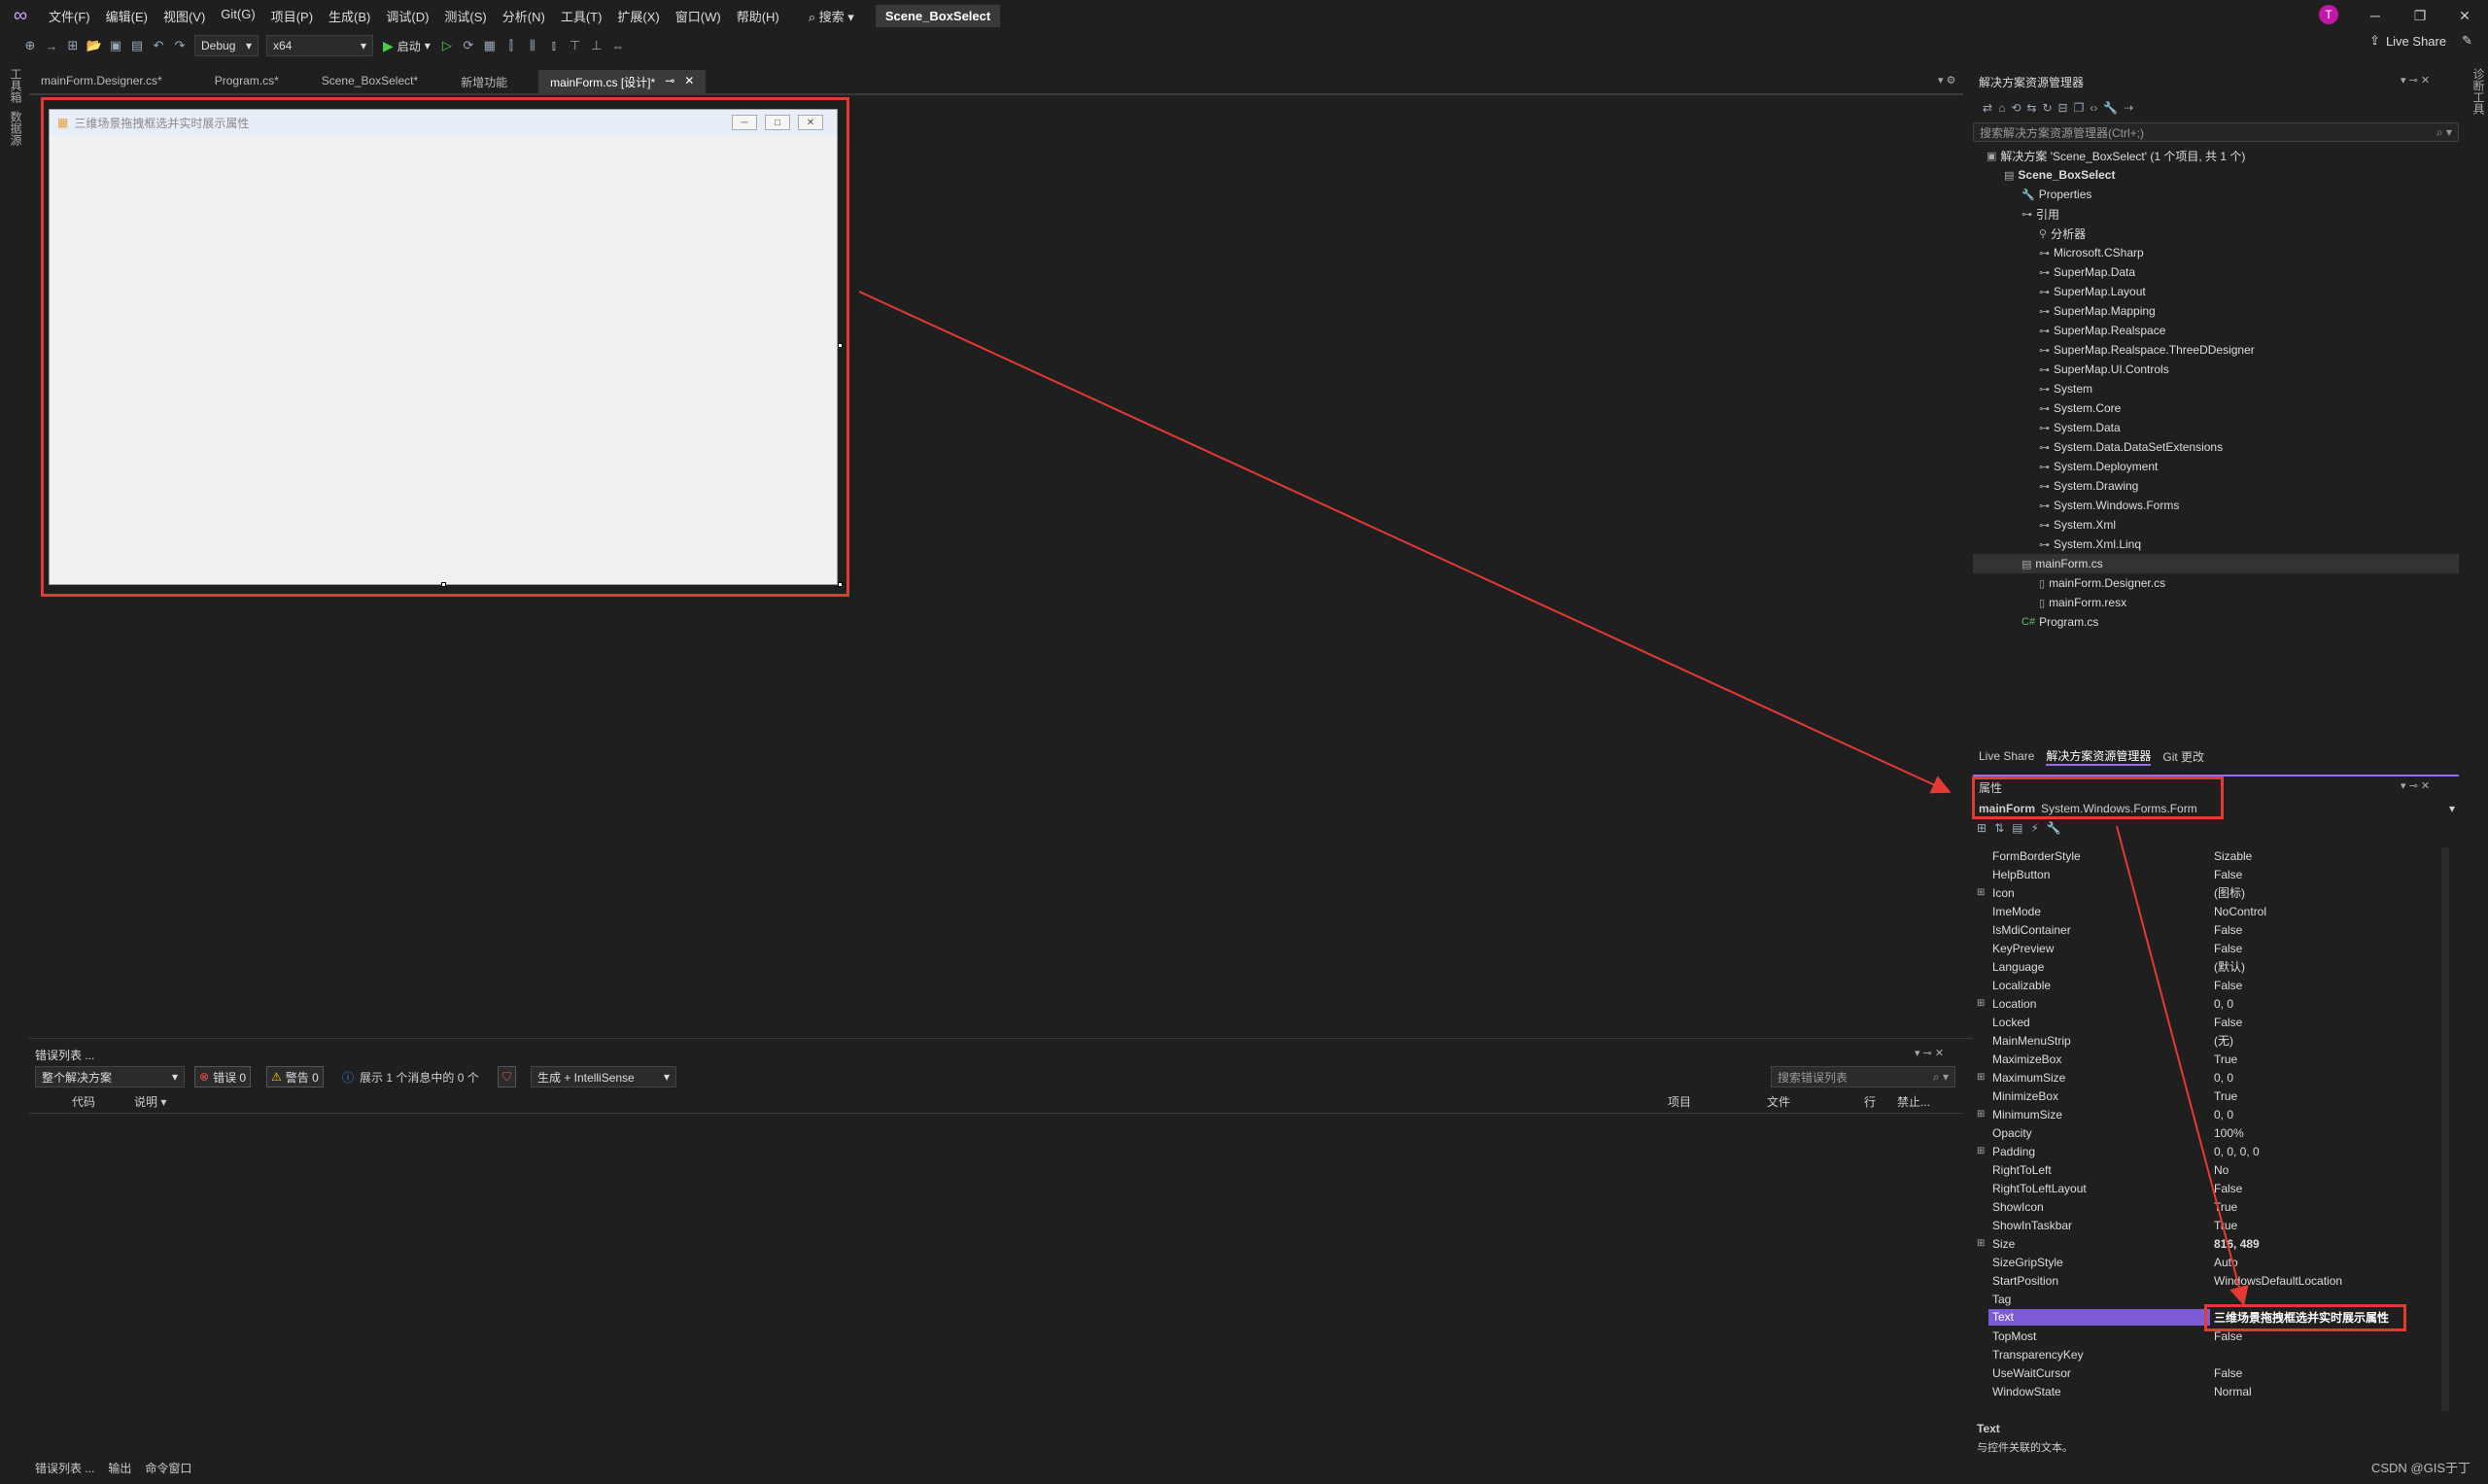  I want to click on arrow-to-text-value, so click(2182, 1065).